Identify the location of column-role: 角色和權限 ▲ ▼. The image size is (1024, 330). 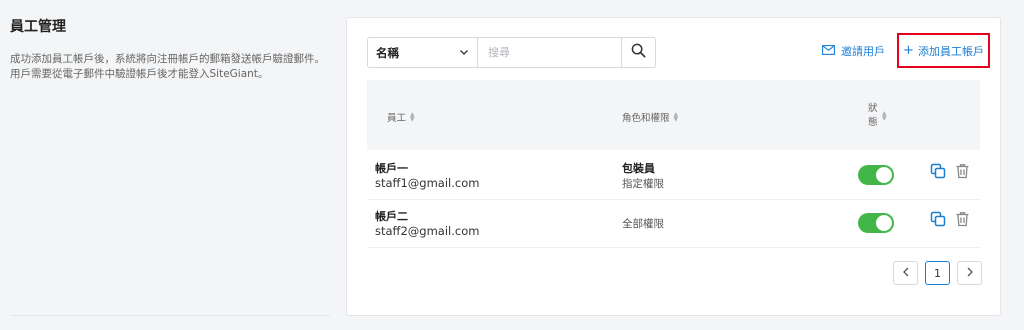
(650, 117).